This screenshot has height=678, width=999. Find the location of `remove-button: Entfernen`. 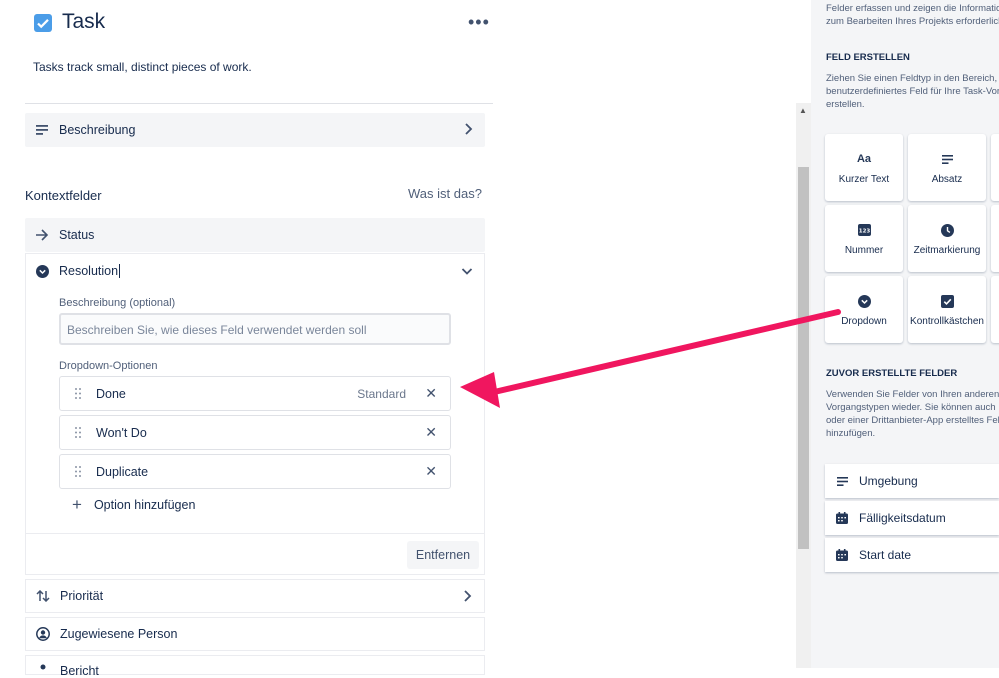

remove-button: Entfernen is located at coordinates (443, 555).